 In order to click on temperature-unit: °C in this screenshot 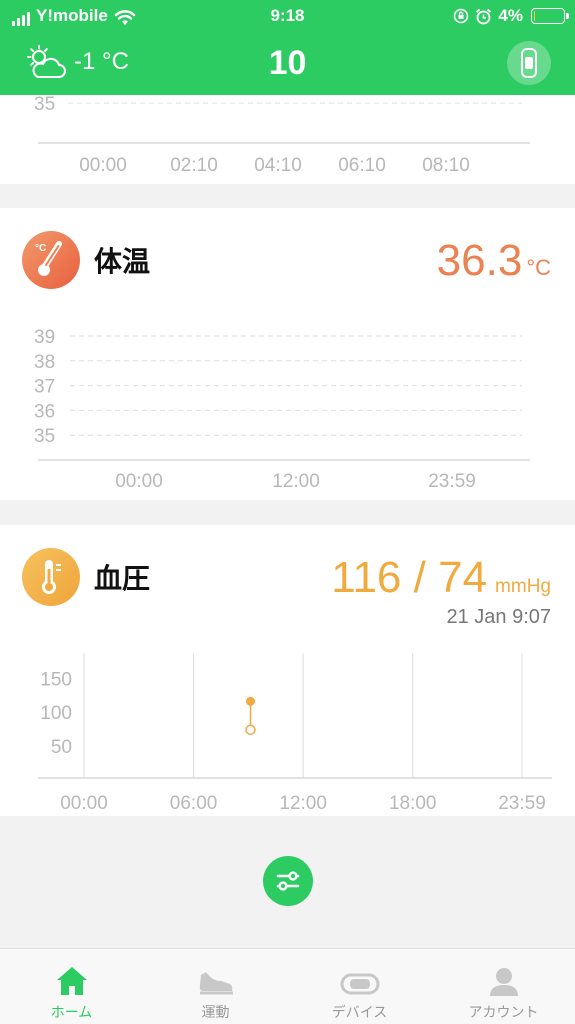, I will do `click(538, 267)`.